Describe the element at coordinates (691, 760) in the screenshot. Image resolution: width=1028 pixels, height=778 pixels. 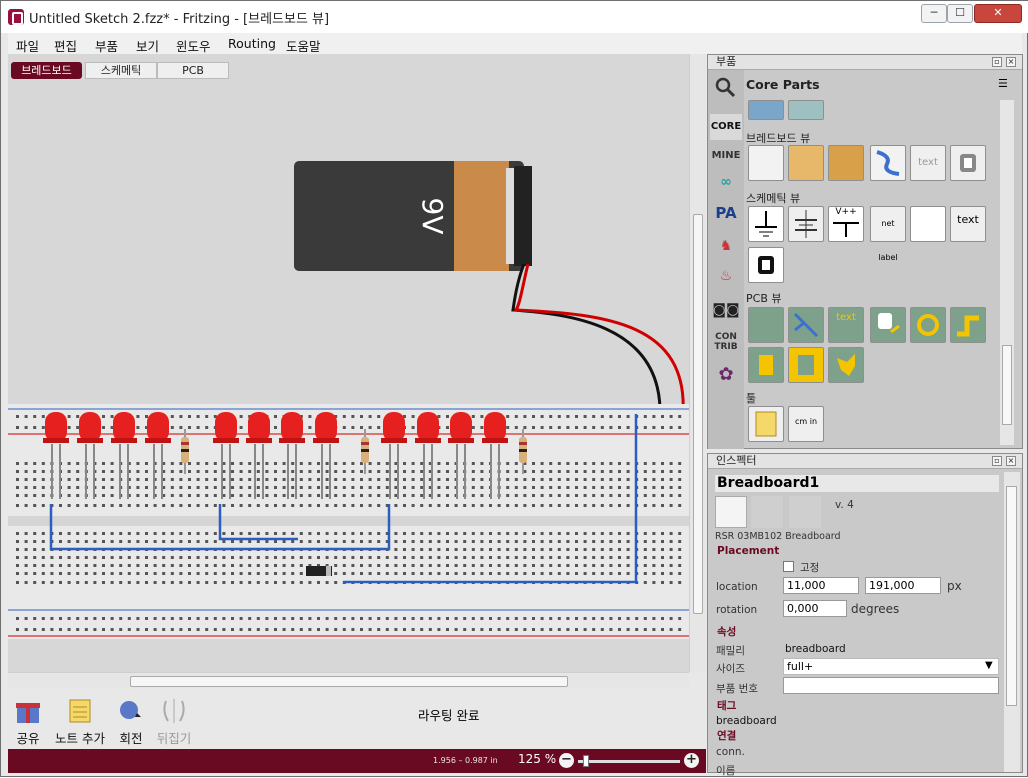
I see `zoom-in-button: +` at that location.